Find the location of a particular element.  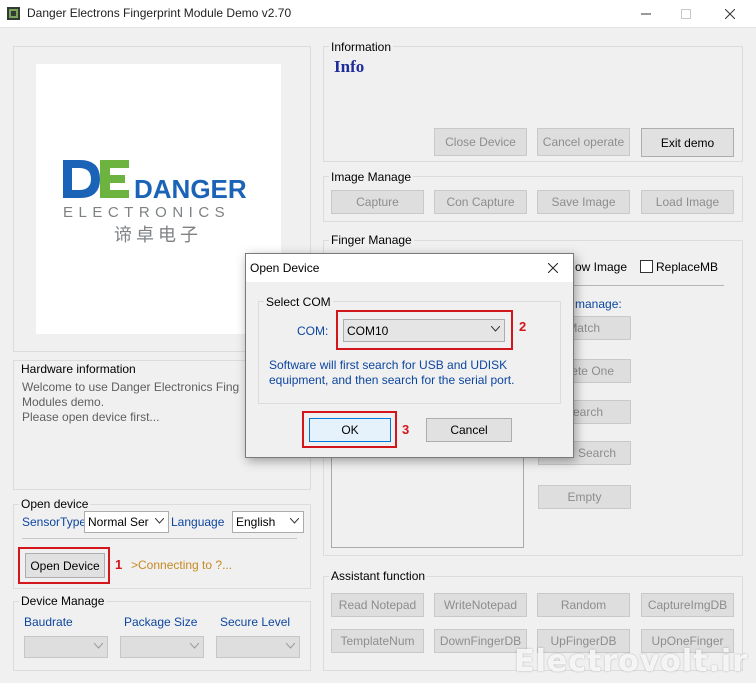

watermark: Electrovolt.ir is located at coordinates (631, 661).